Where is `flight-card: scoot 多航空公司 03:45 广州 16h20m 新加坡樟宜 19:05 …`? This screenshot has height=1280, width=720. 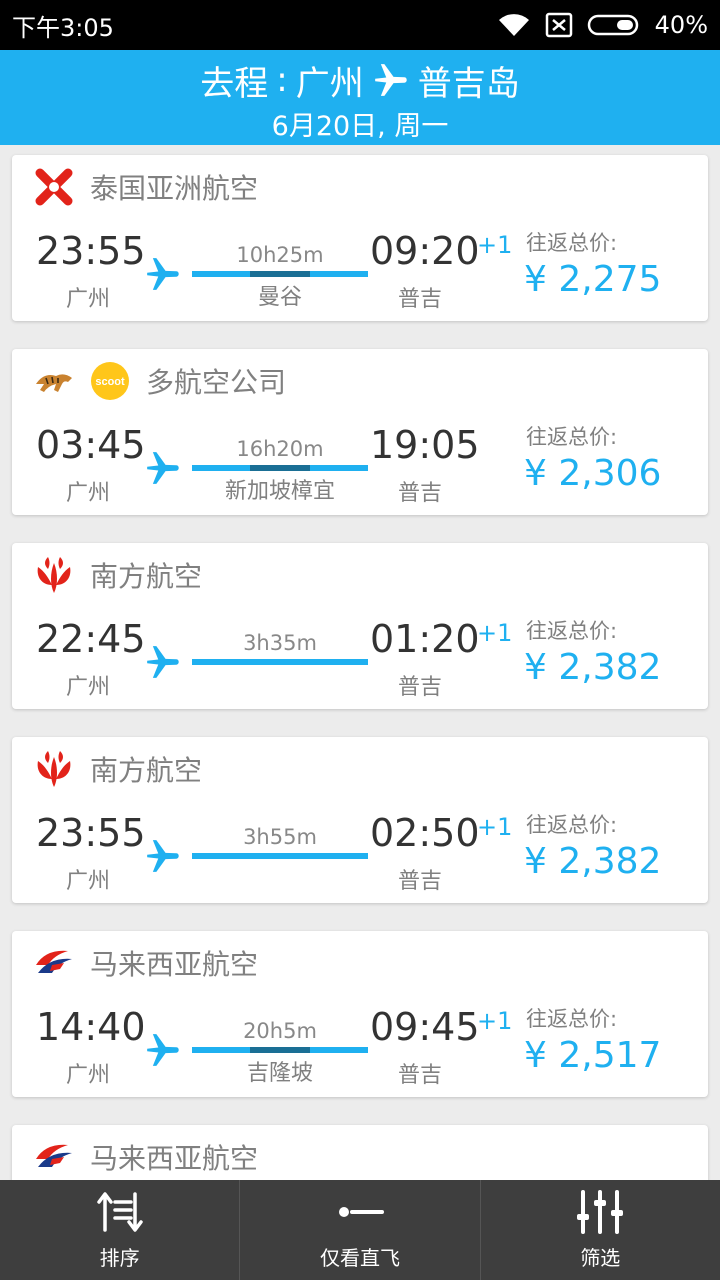
flight-card: scoot 多航空公司 03:45 广州 16h20m 新加坡樟宜 19:05 … is located at coordinates (360, 432).